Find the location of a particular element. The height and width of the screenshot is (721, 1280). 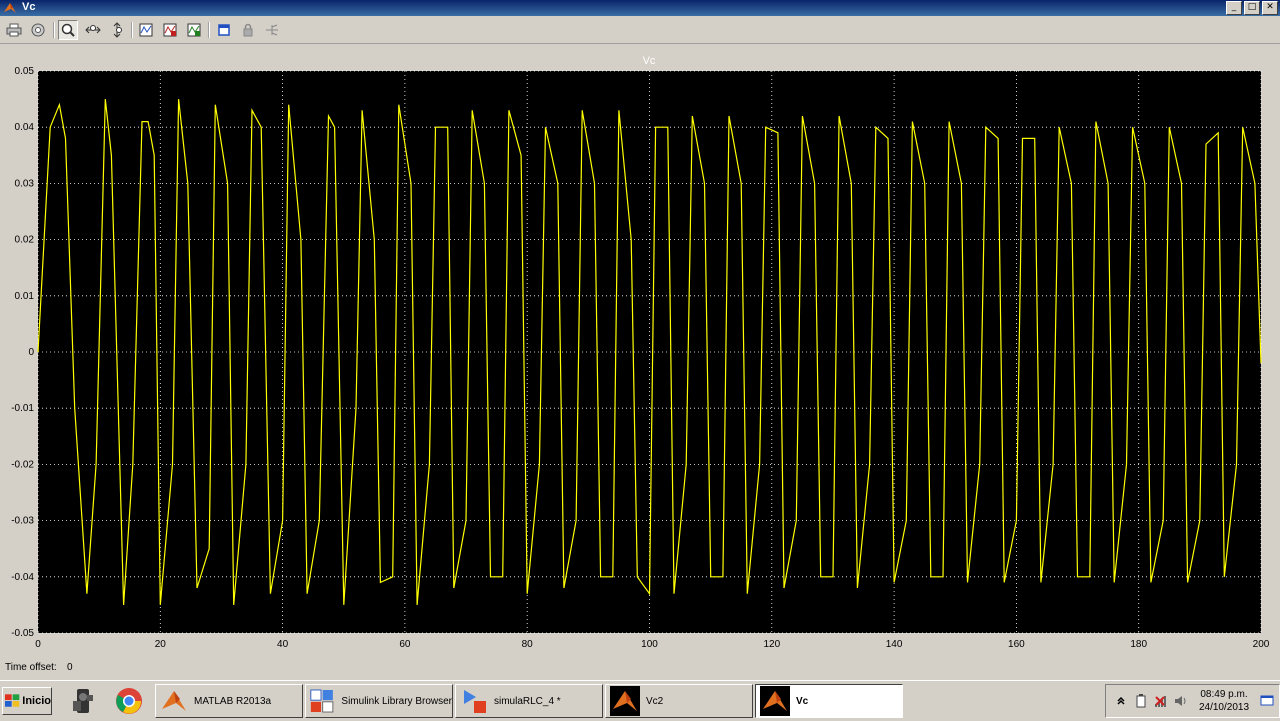

clock-time: 08:49 p.m. is located at coordinates (1224, 694).